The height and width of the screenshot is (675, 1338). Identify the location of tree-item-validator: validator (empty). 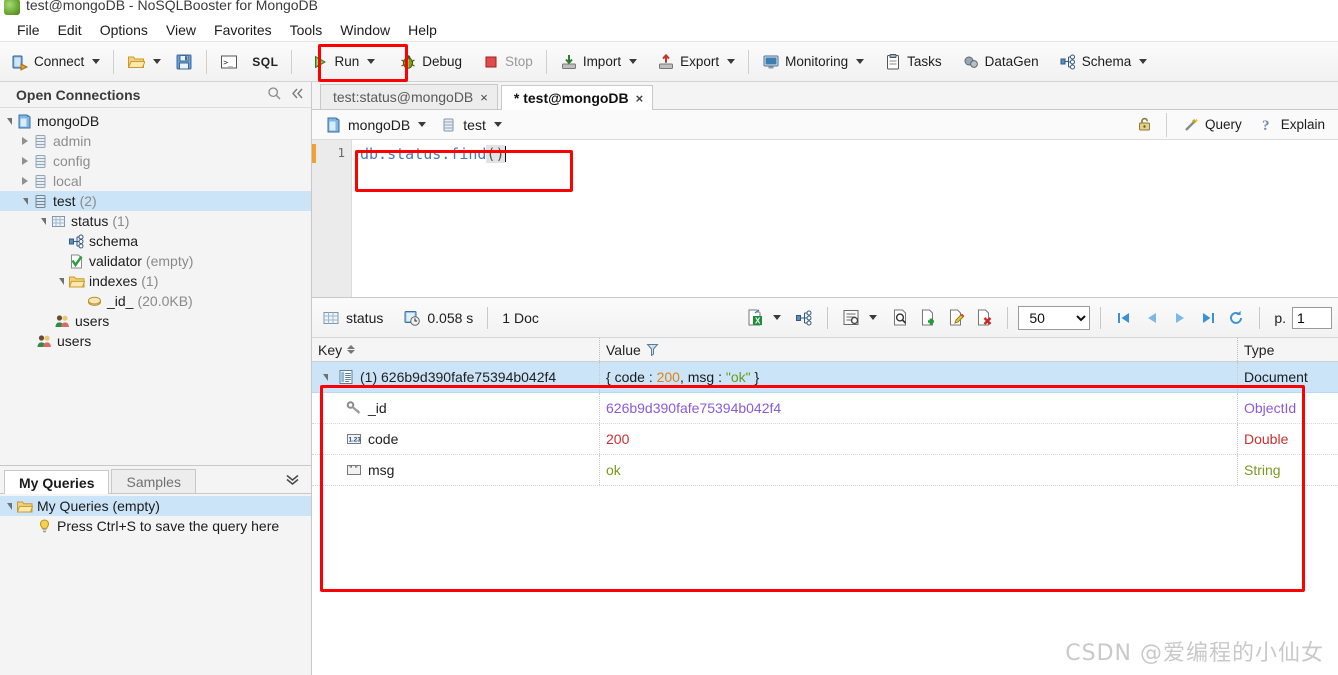
(155, 261).